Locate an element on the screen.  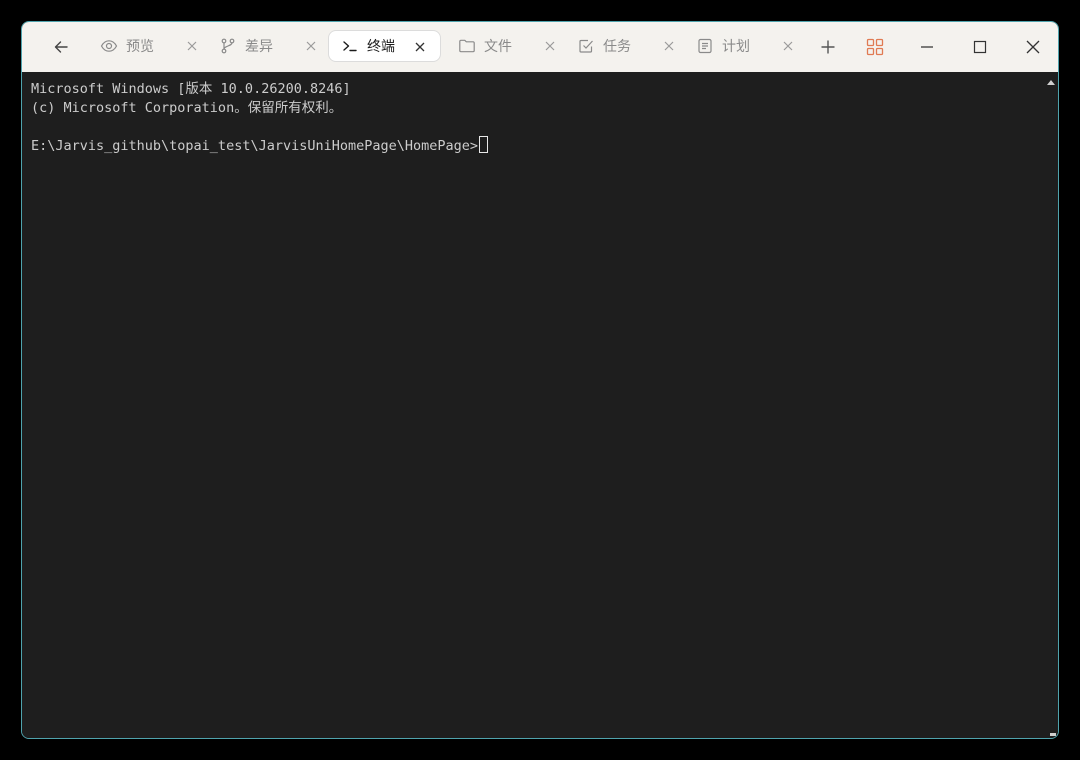
tab-terminal: 终端 is located at coordinates (384, 46).